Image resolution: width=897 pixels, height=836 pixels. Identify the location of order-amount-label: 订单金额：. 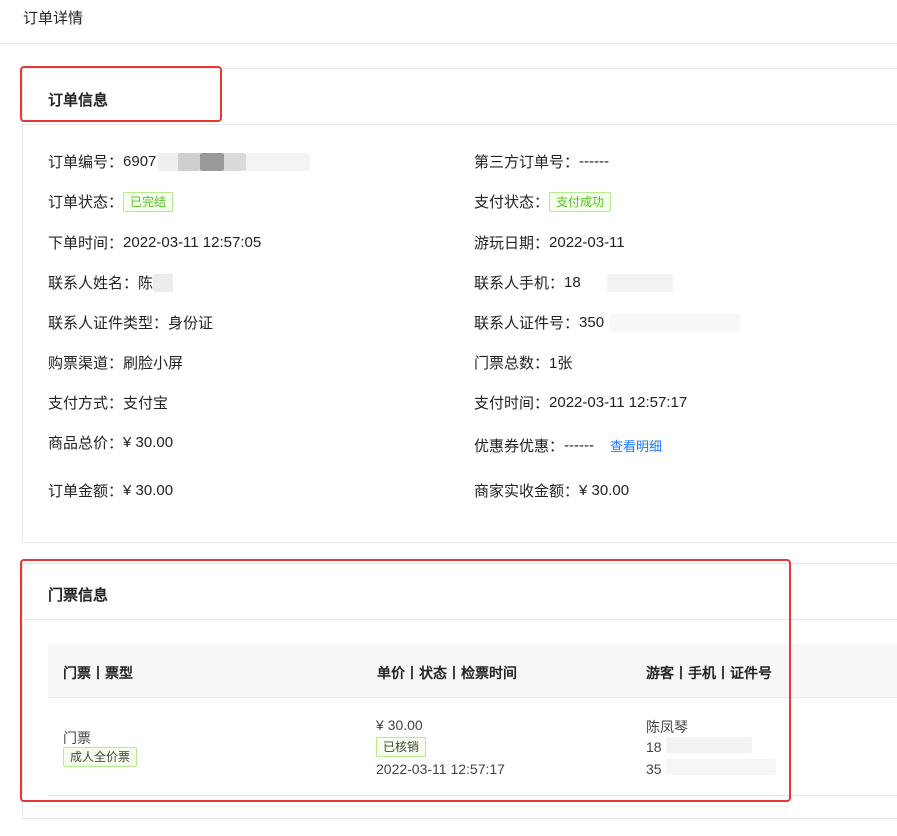
(86, 491).